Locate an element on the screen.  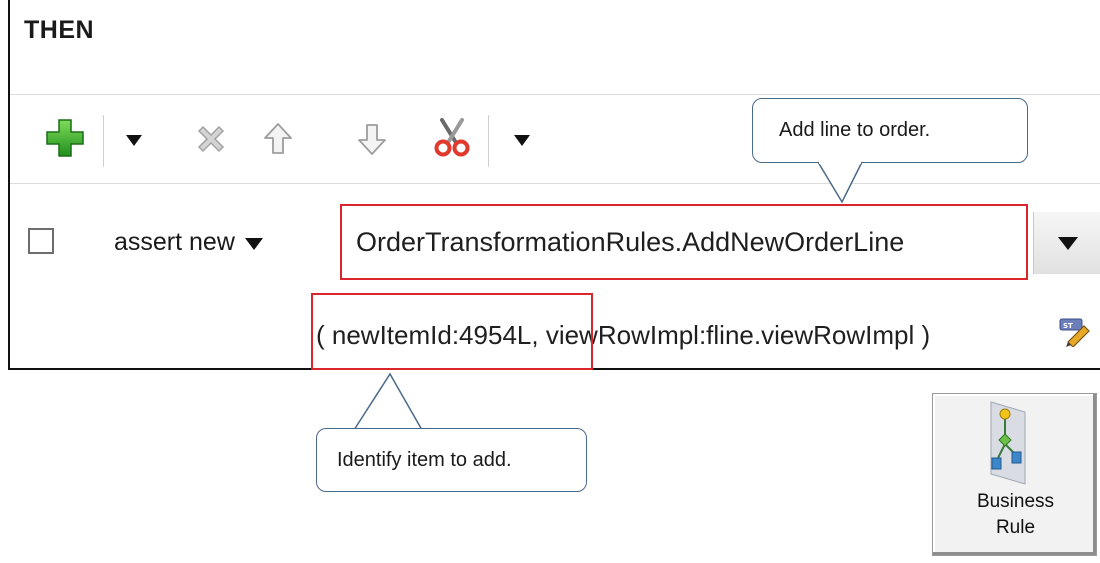
callout-add-line-text: Add line to order. is located at coordinates (855, 130).